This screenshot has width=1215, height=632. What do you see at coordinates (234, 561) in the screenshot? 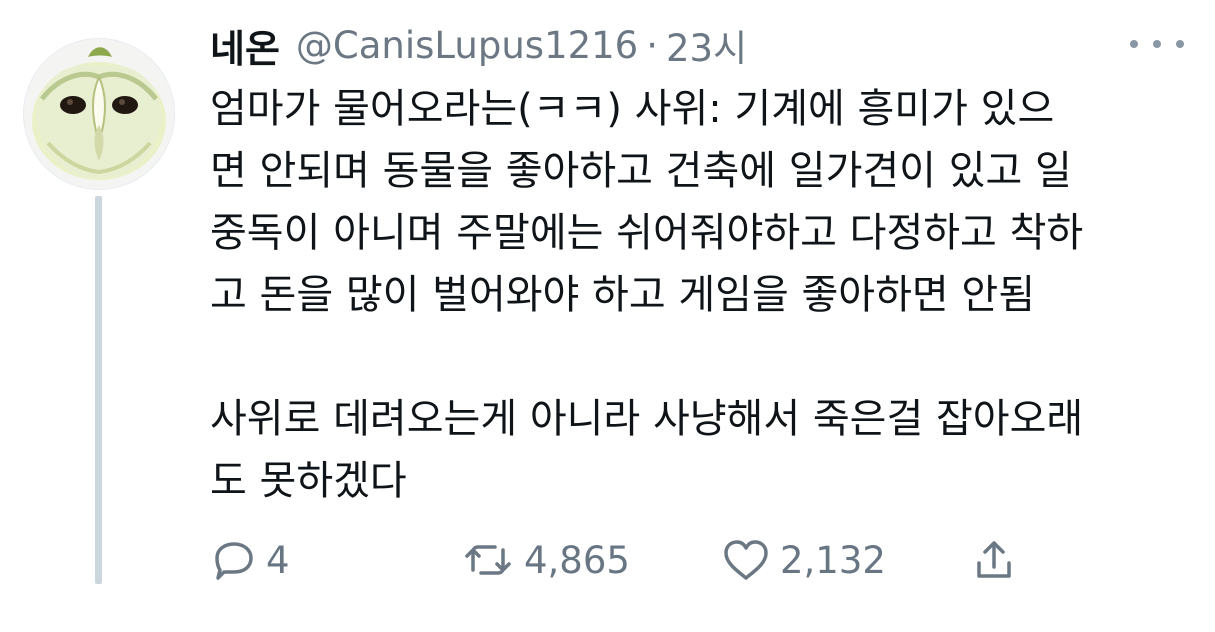
I see `reply-icon` at bounding box center [234, 561].